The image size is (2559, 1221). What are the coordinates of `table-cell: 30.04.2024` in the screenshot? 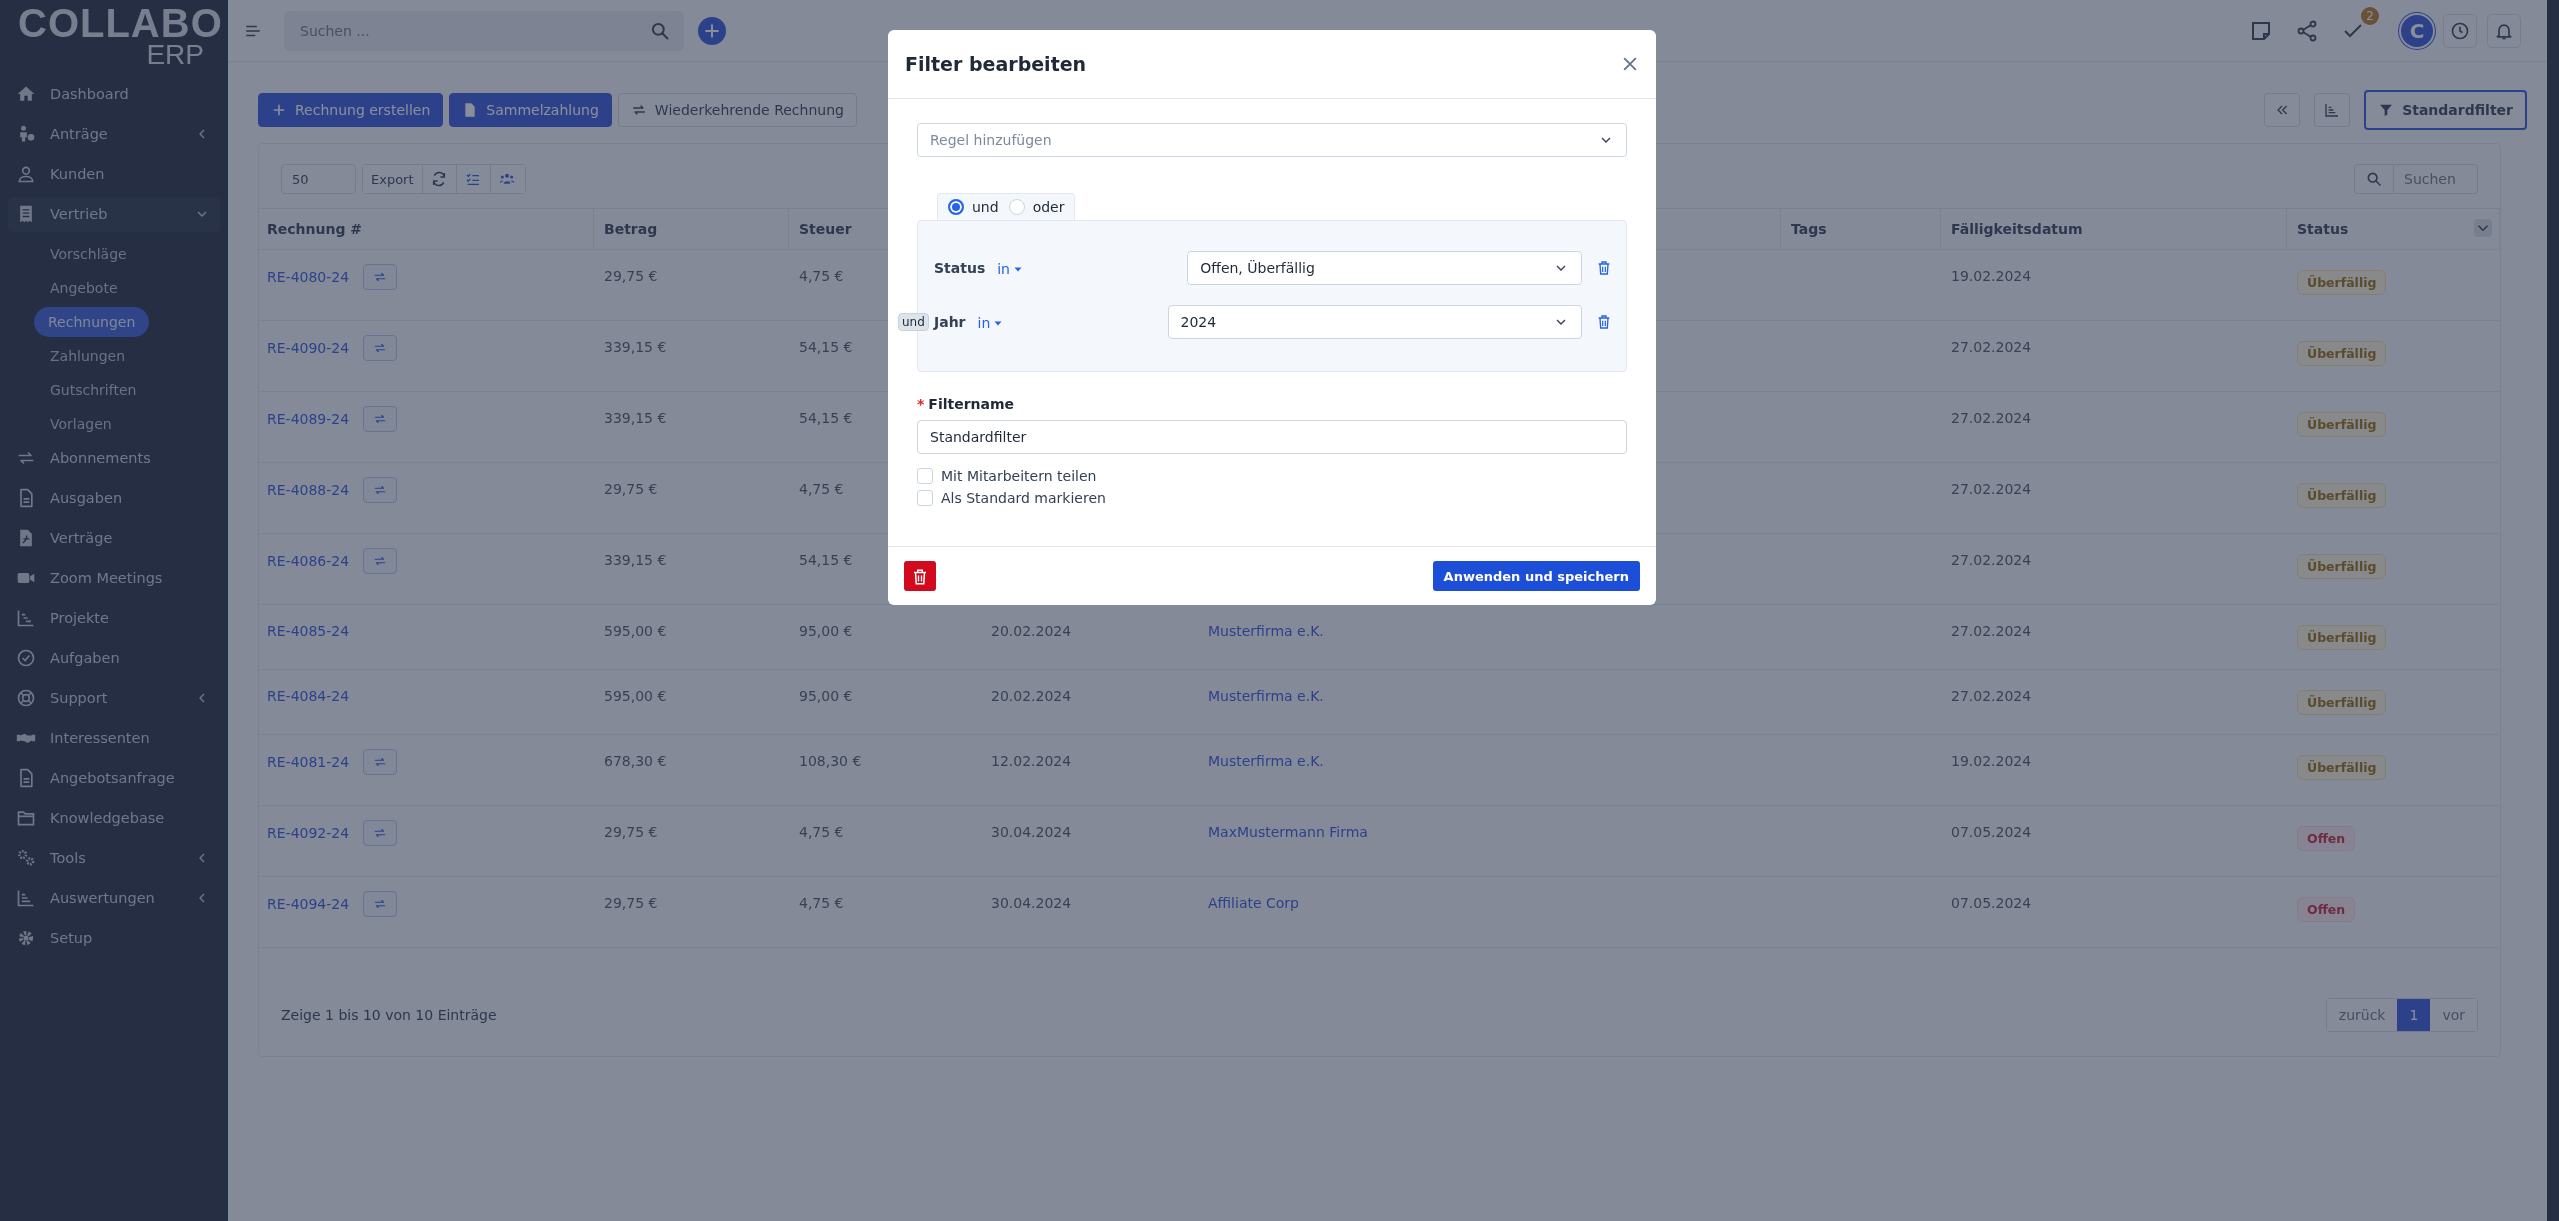 It's located at (1031, 832).